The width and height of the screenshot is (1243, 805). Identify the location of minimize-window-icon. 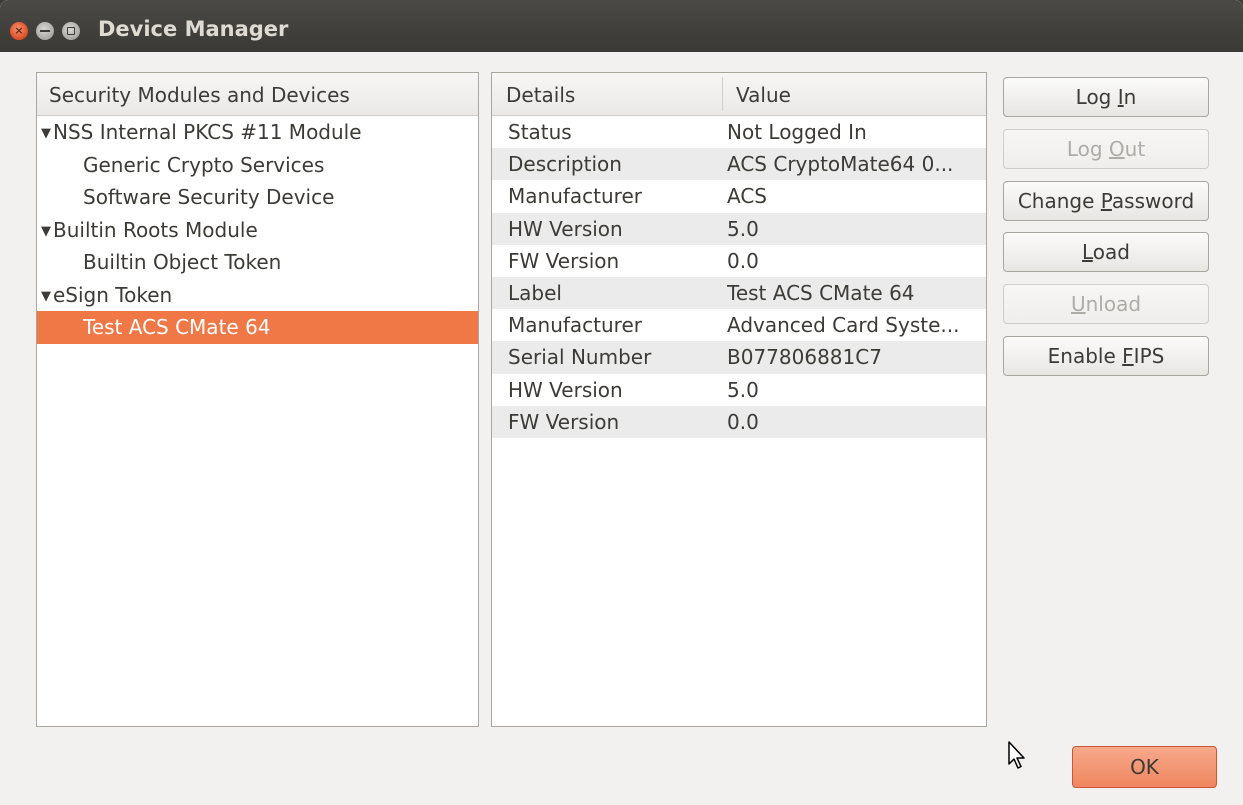
(45, 31).